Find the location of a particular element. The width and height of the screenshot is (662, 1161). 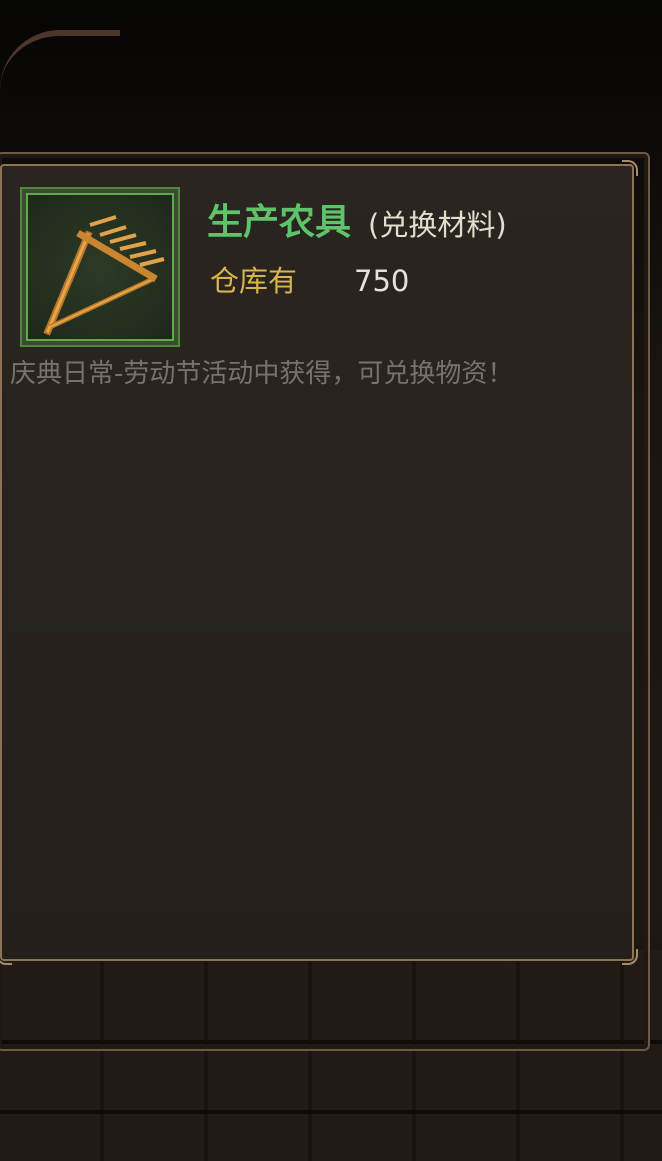

shelf-divider is located at coordinates (331, 1112).